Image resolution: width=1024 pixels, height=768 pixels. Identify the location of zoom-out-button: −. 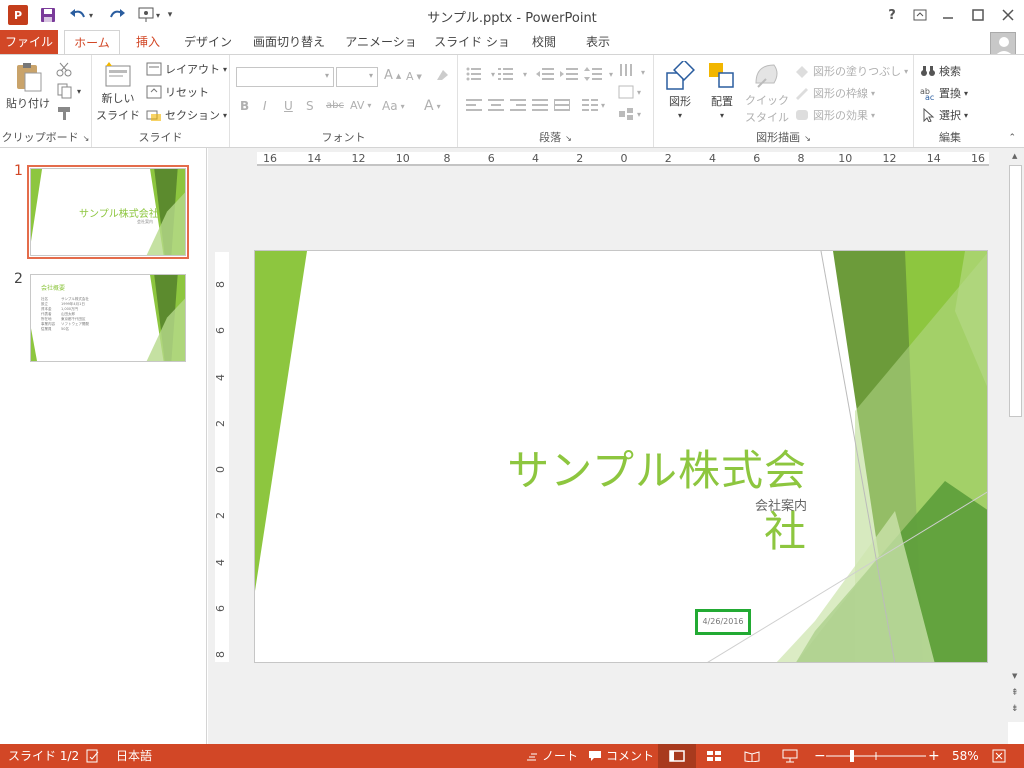
(820, 756).